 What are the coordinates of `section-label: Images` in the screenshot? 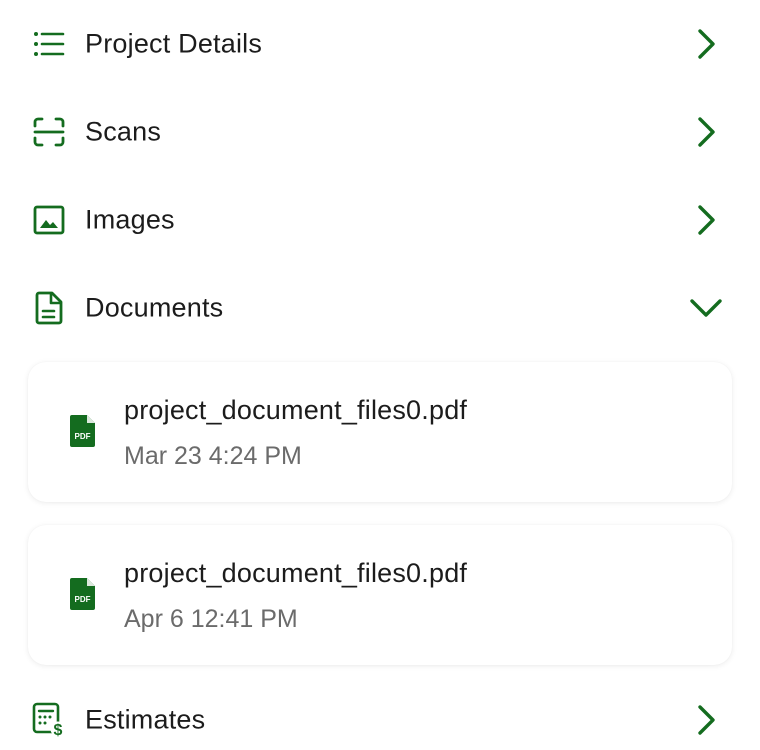 It's located at (130, 219).